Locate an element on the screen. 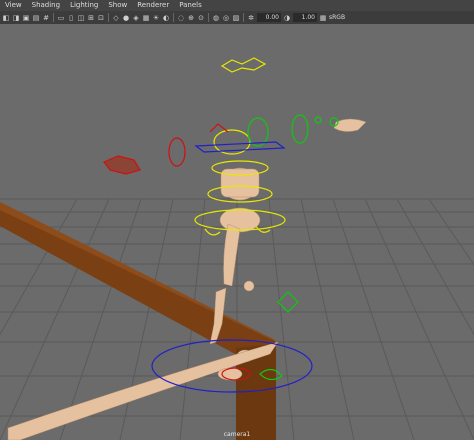 This screenshot has height=440, width=474. textured-icon: ▦ is located at coordinates (146, 18).